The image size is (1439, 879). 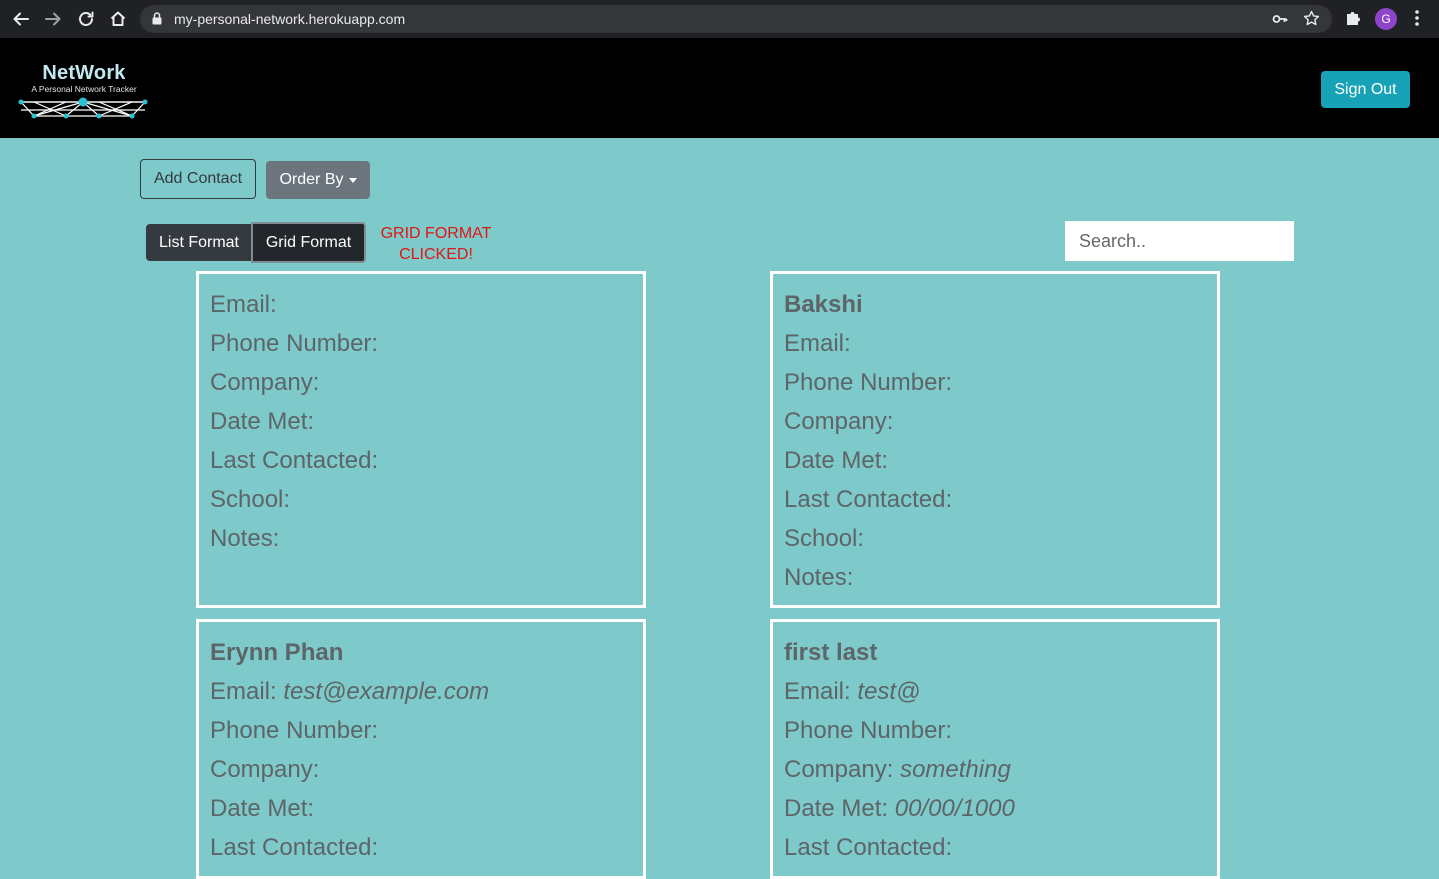 What do you see at coordinates (21, 19) in the screenshot?
I see `back-icon` at bounding box center [21, 19].